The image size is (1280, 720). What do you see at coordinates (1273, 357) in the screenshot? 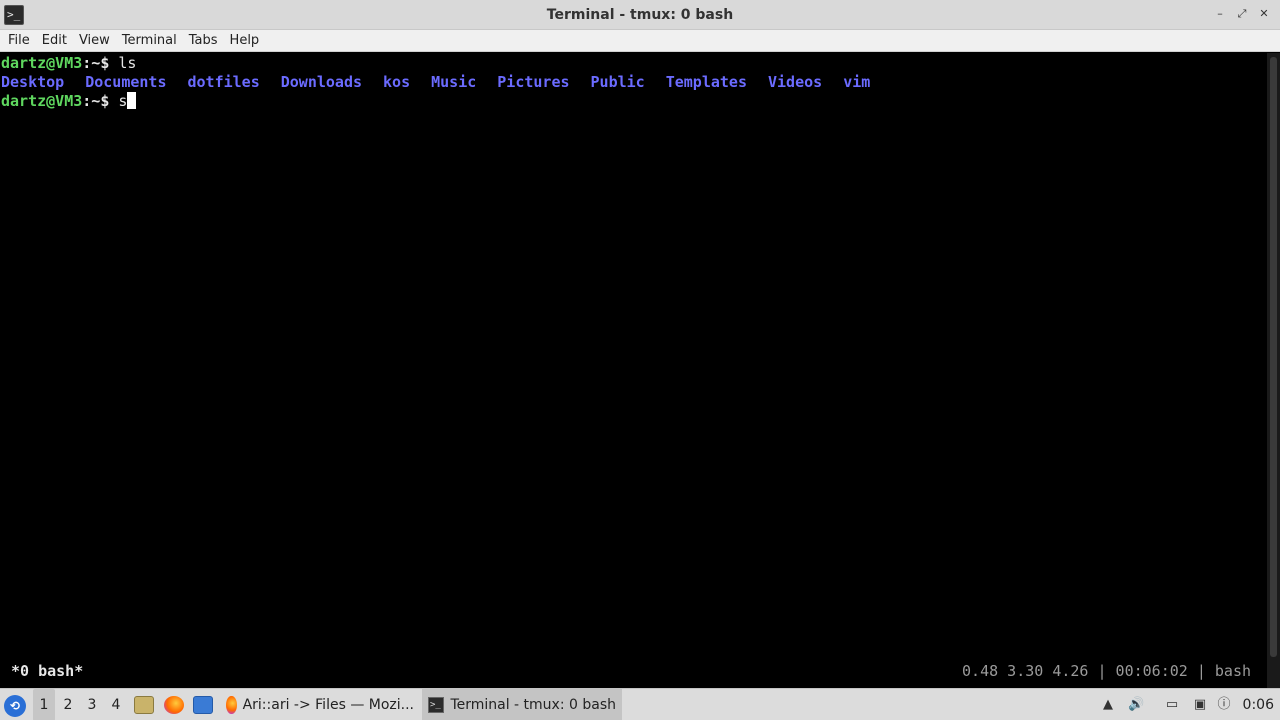
I see `scrollbar-thumb` at bounding box center [1273, 357].